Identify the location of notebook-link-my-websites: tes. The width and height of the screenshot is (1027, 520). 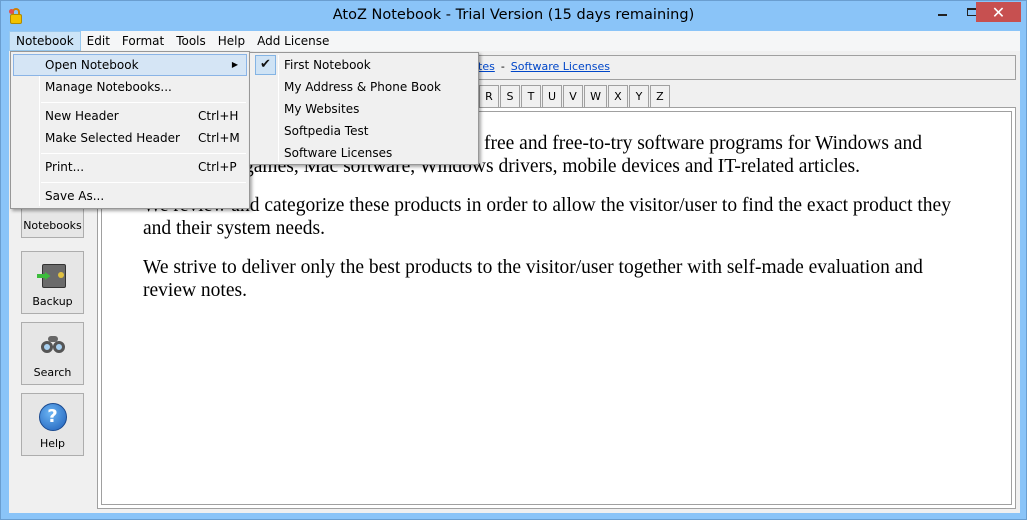
(486, 66).